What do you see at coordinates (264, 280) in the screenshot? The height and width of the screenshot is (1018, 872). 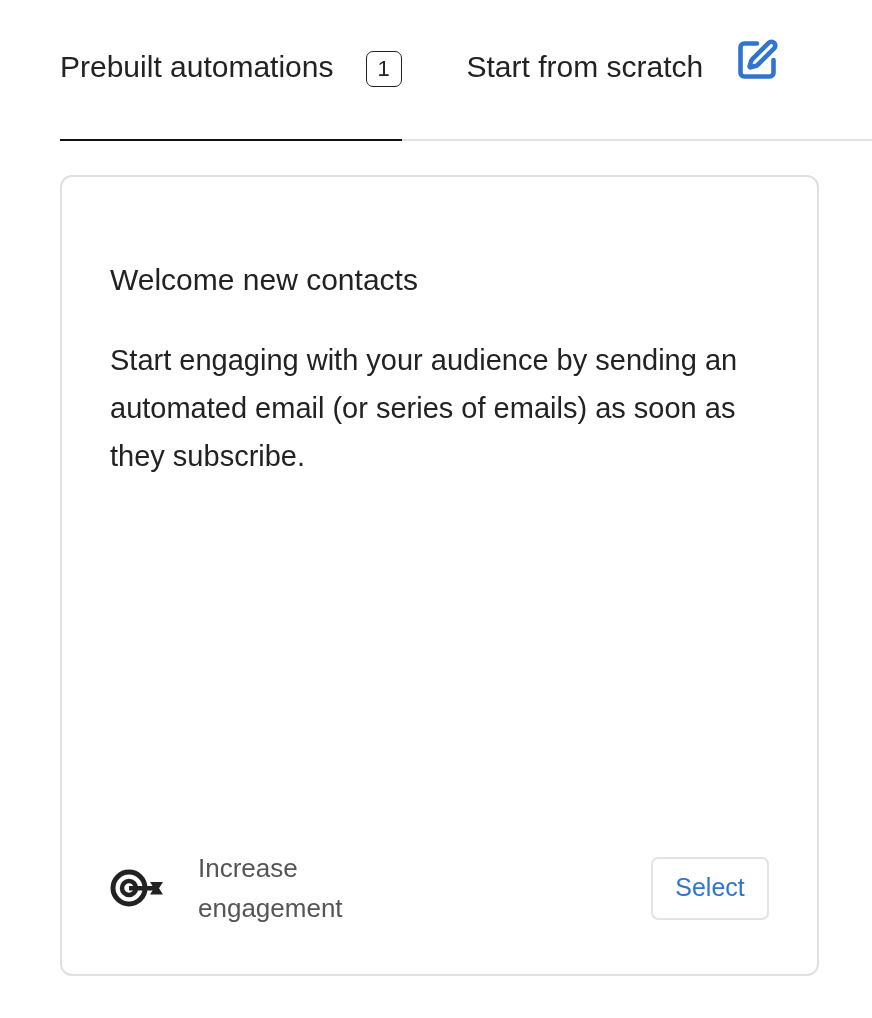 I see `card-title: Welcome new contacts` at bounding box center [264, 280].